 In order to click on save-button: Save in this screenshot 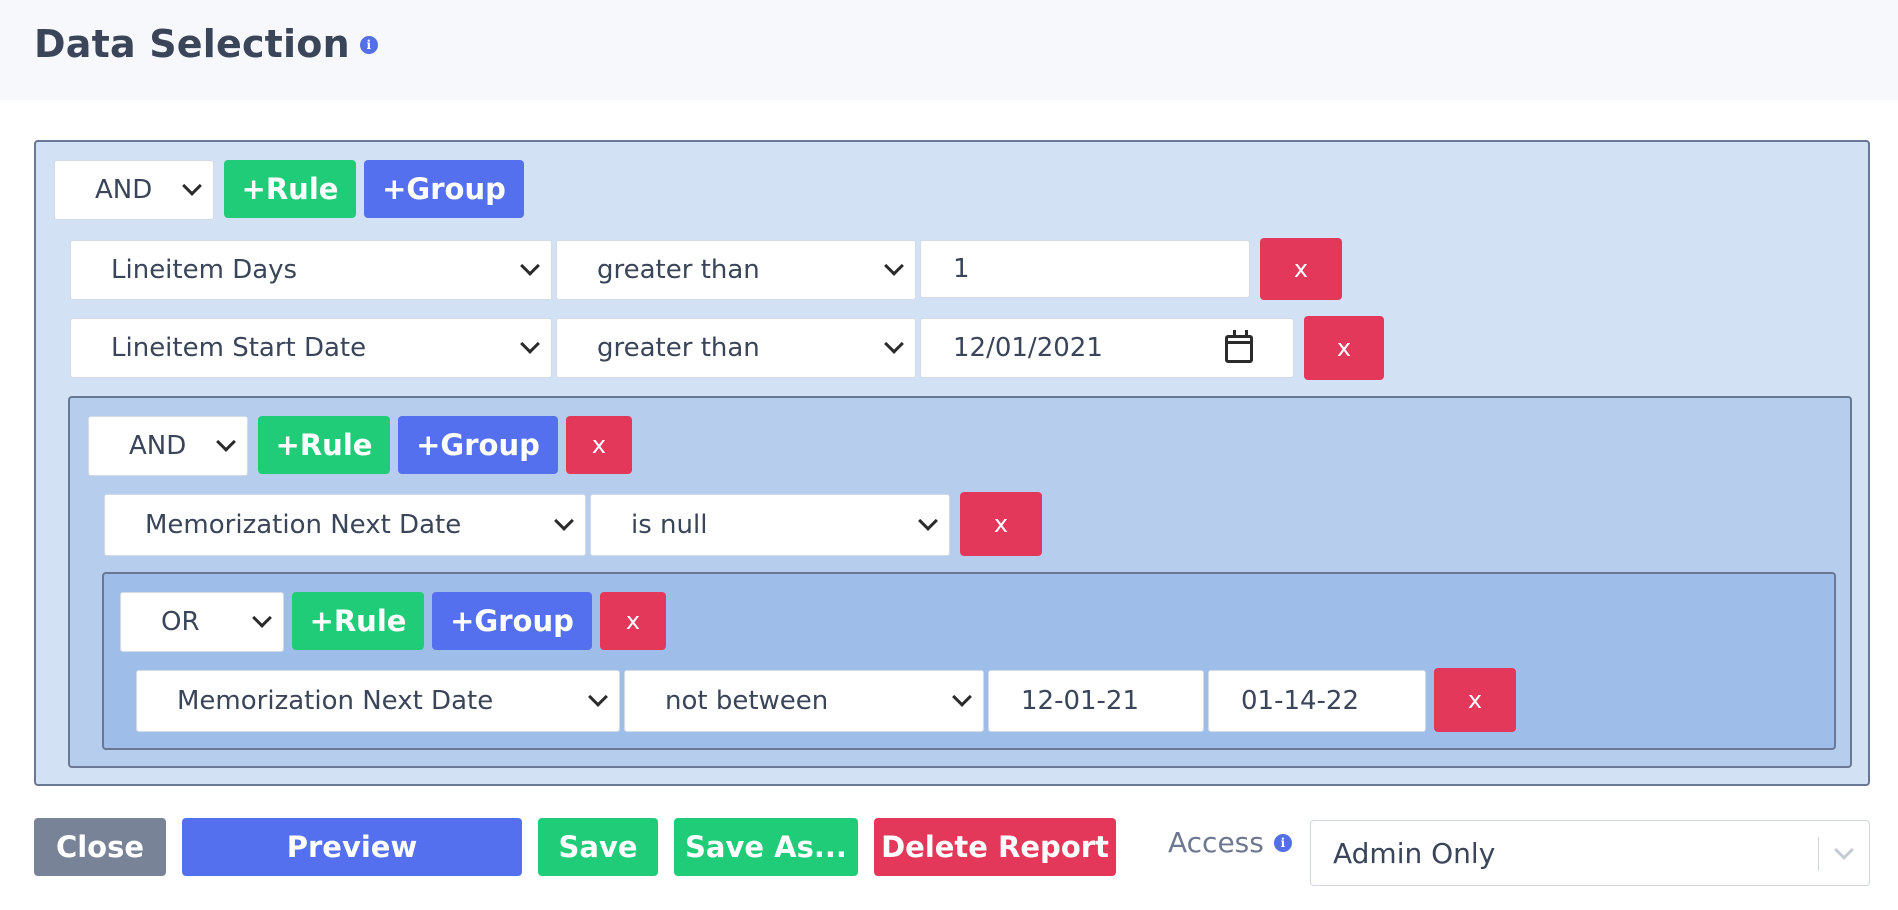, I will do `click(598, 847)`.